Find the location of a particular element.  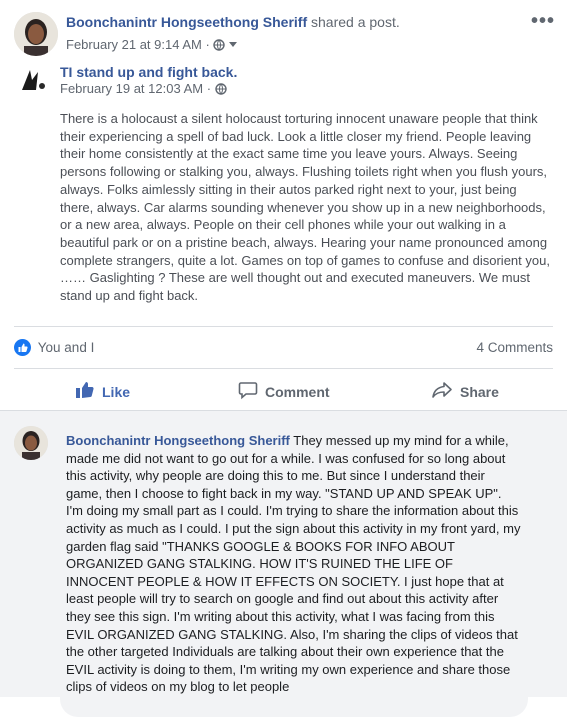

comment-button: Comment is located at coordinates (284, 391).